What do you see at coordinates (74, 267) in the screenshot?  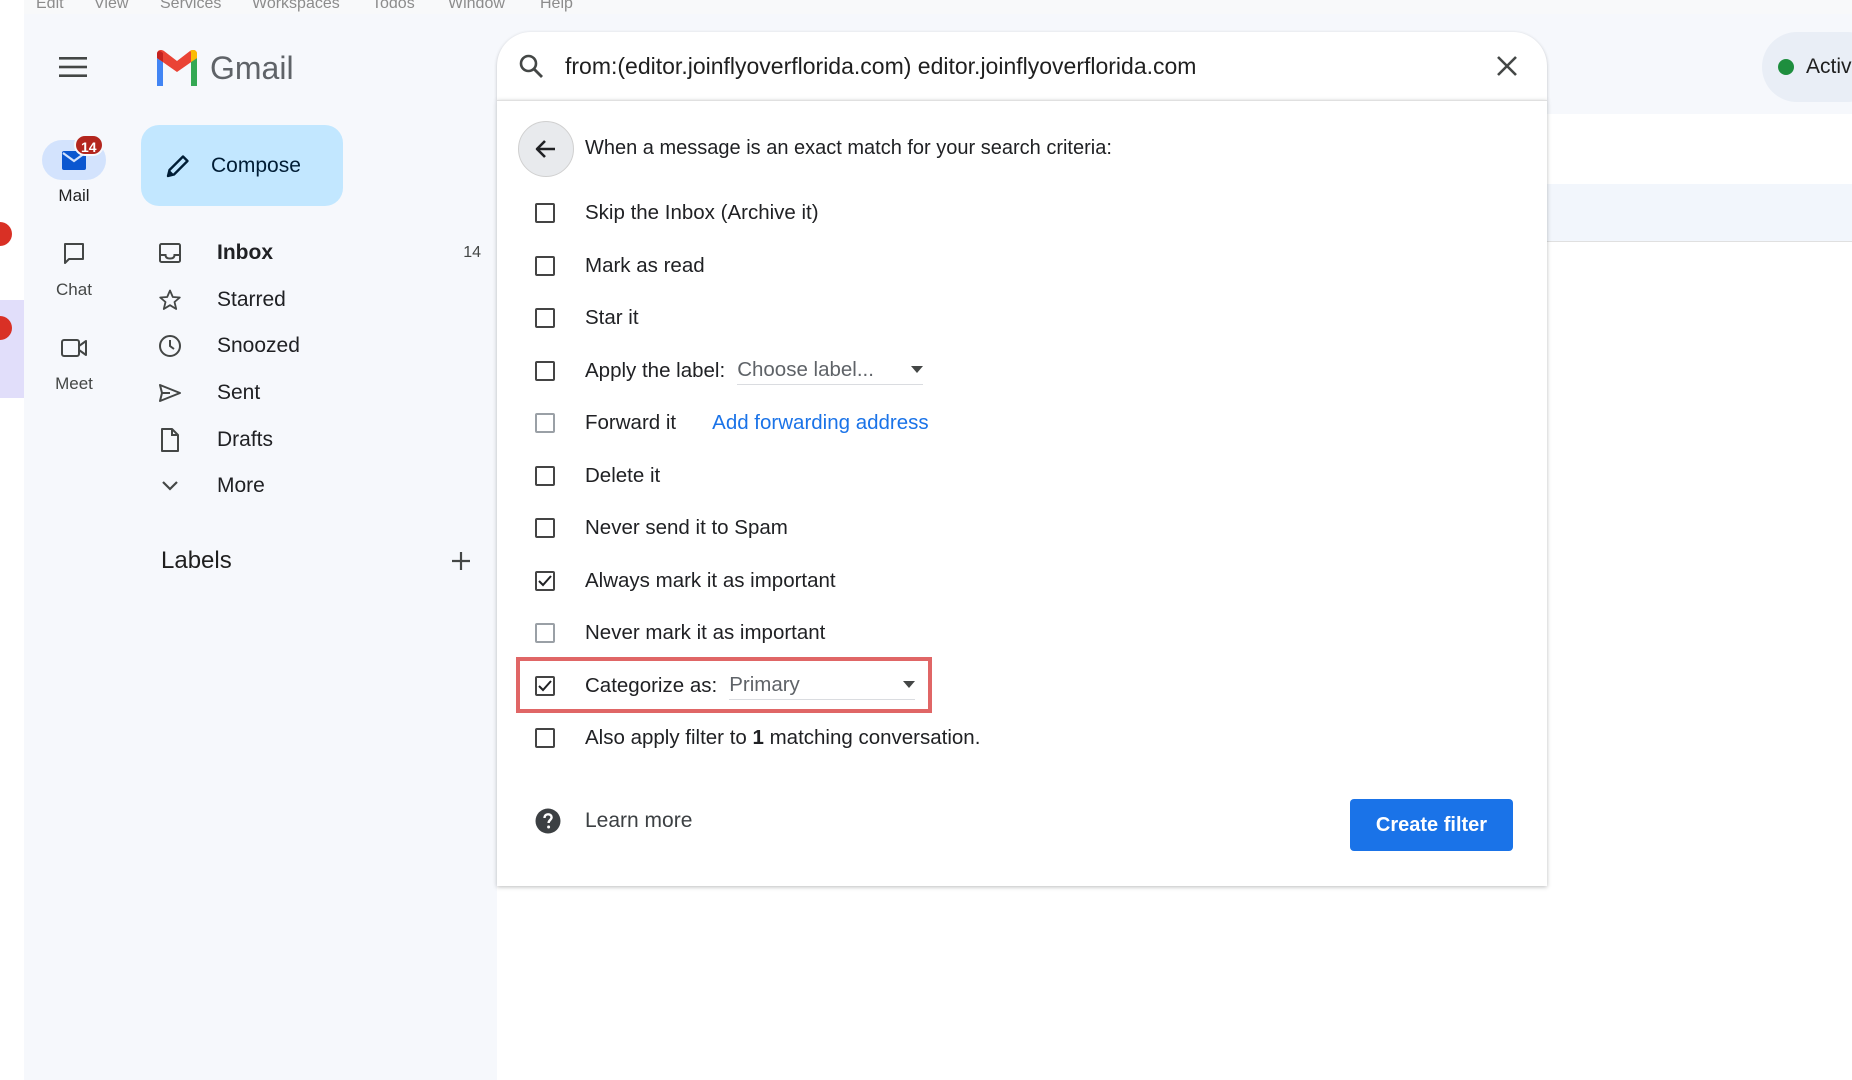 I see `rail-item-chat: Chat` at bounding box center [74, 267].